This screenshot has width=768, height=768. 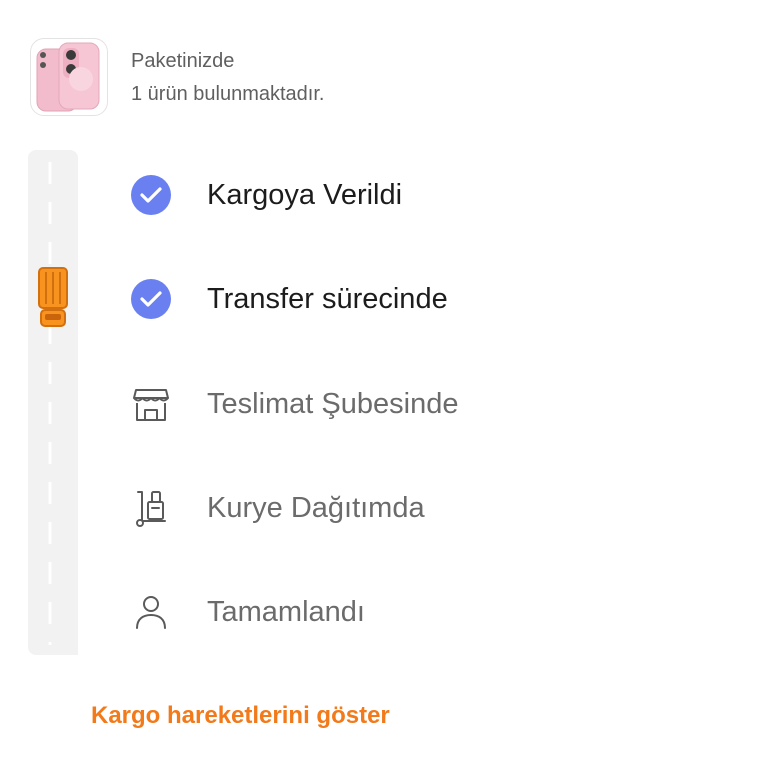 I want to click on person-icon, so click(x=151, y=612).